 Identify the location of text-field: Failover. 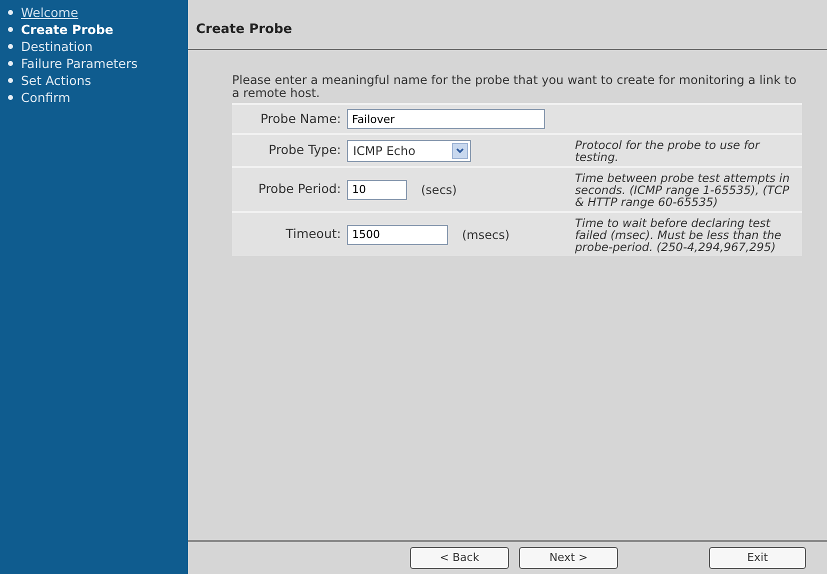
(446, 119).